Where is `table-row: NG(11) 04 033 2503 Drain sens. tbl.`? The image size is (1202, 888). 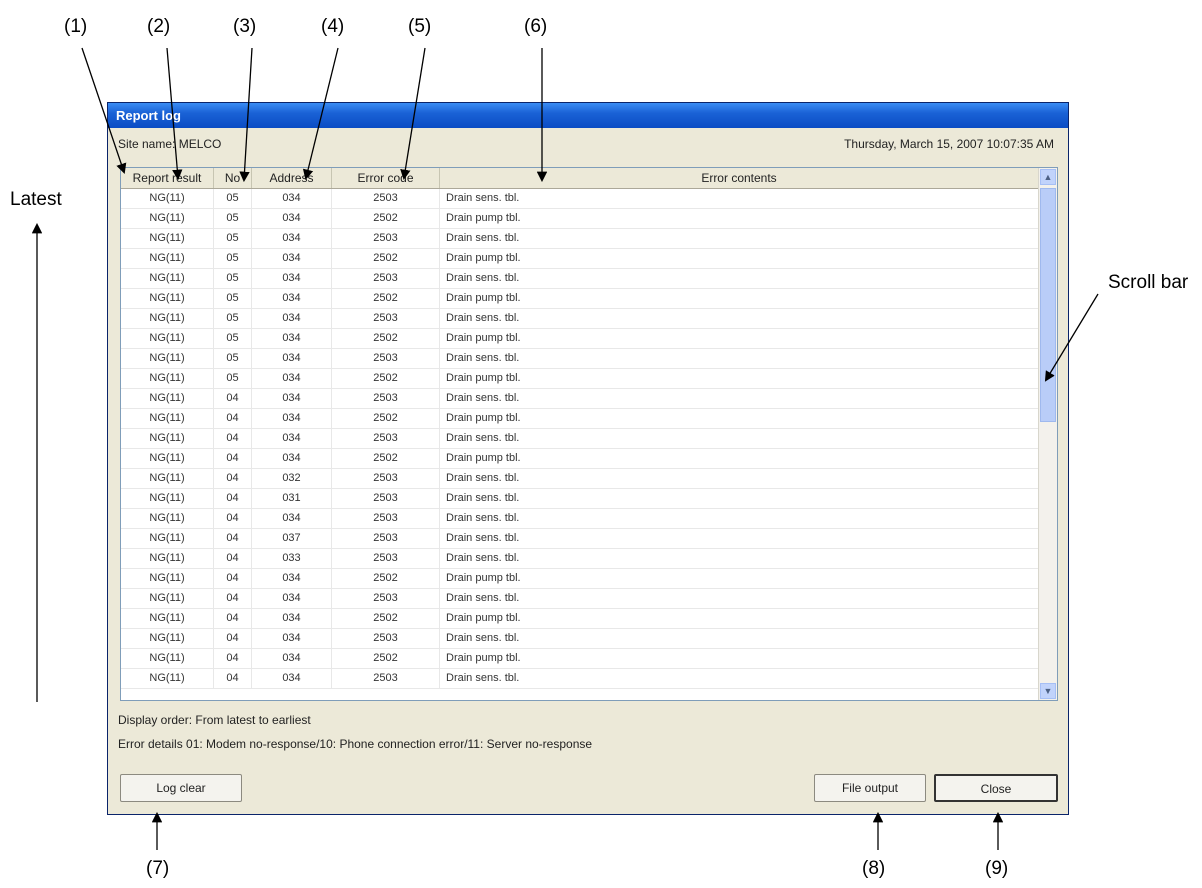
table-row: NG(11) 04 033 2503 Drain sens. tbl. is located at coordinates (580, 559).